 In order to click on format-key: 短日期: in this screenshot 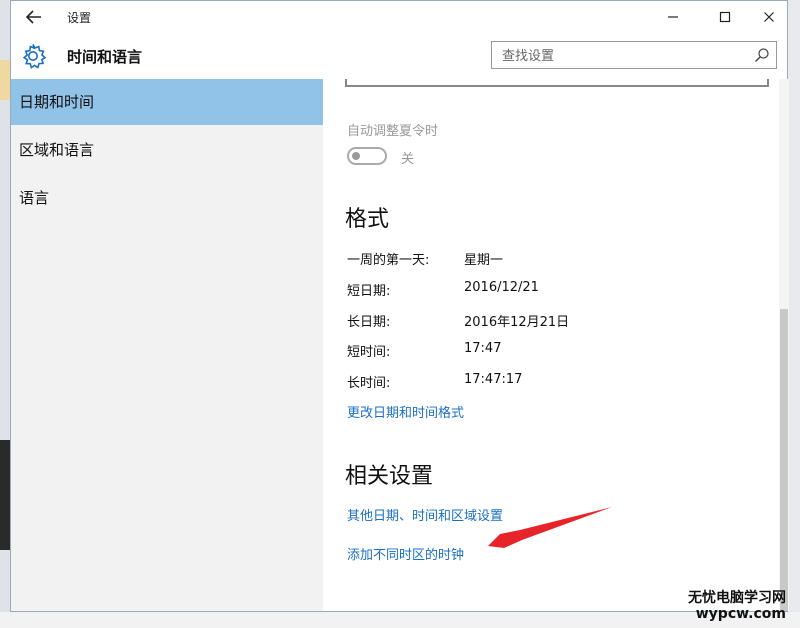, I will do `click(369, 291)`.